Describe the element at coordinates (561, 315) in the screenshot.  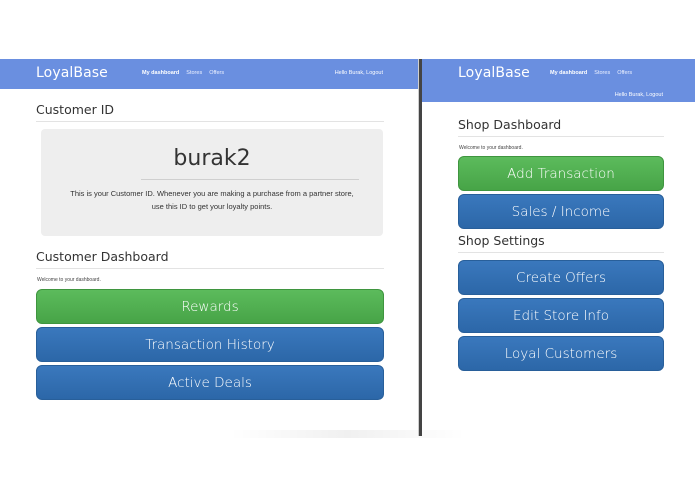
I see `edit-store-info-button: Edit Store Info` at that location.